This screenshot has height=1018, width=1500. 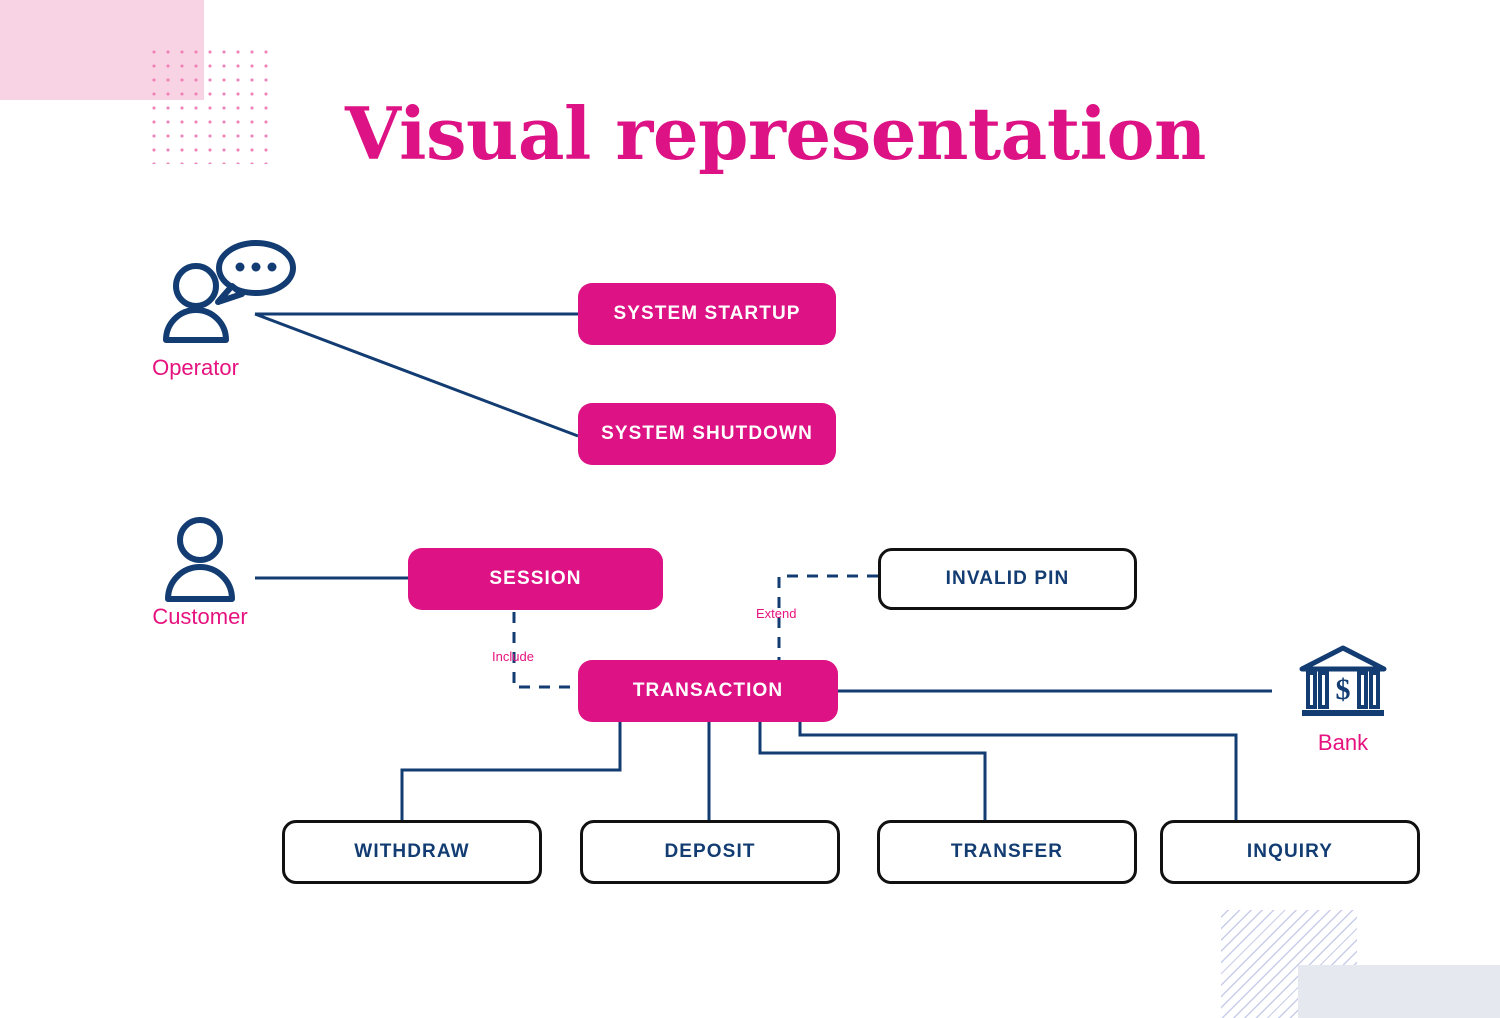 I want to click on use-case-label: TRANSFER, so click(x=1007, y=851).